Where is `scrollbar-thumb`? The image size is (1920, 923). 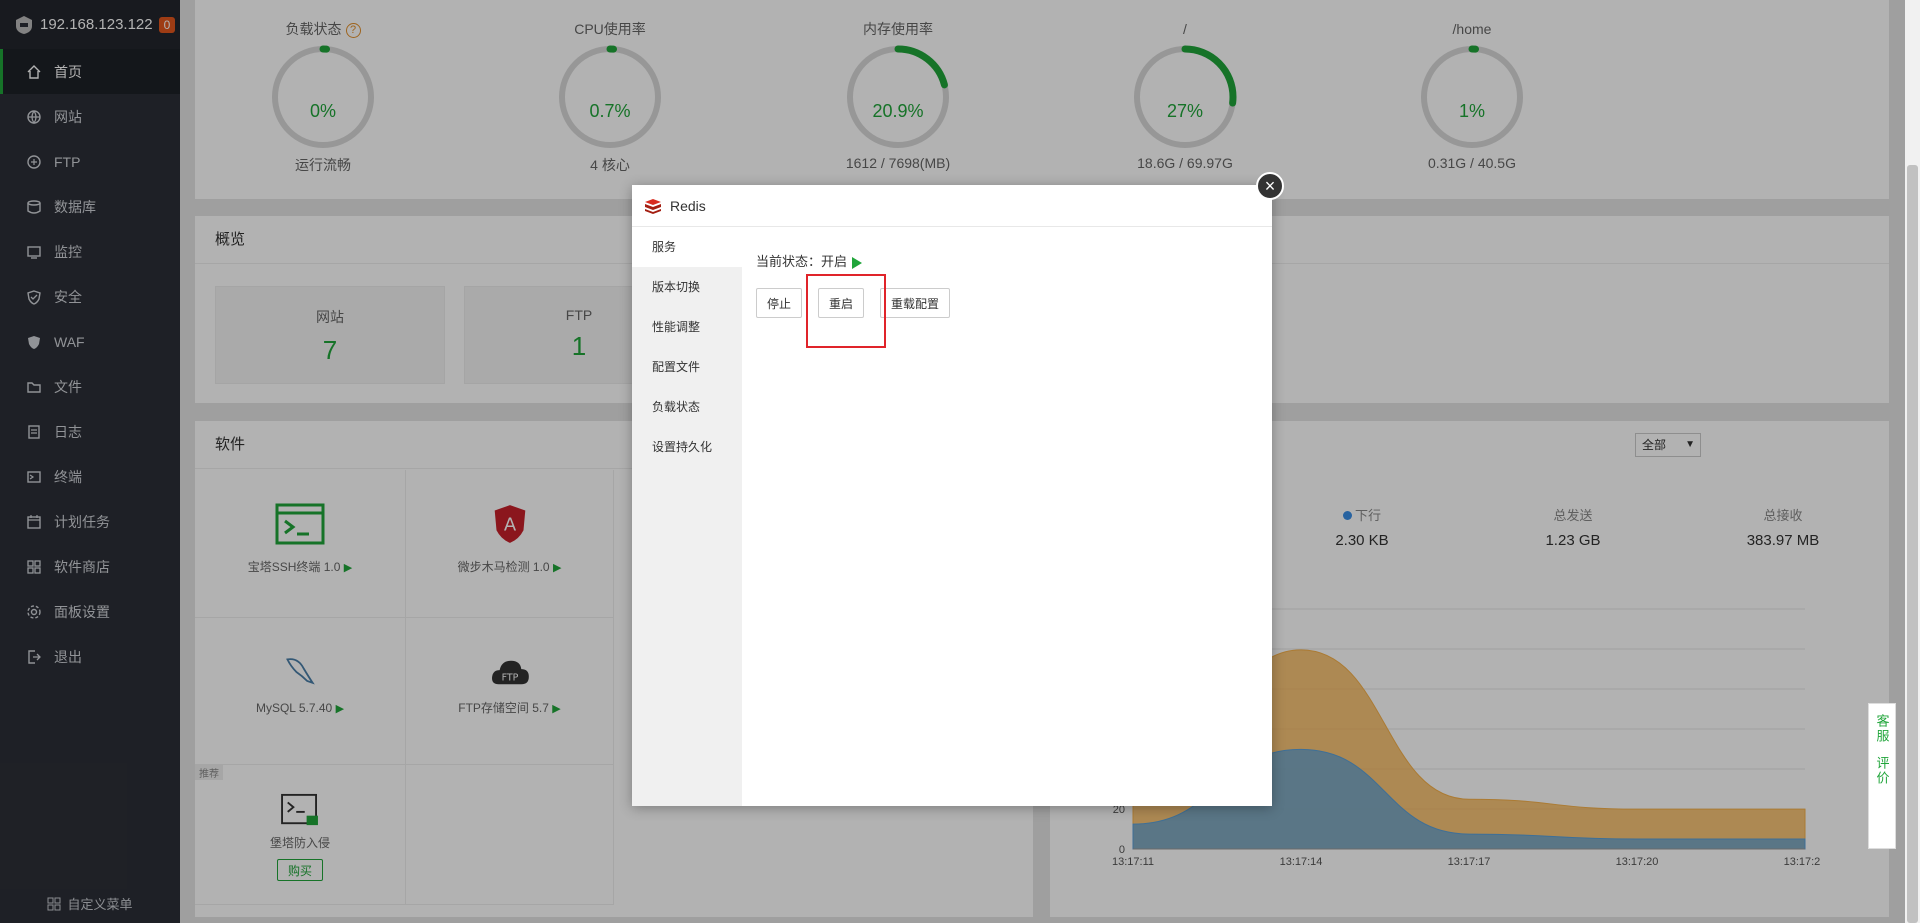 scrollbar-thumb is located at coordinates (1912, 544).